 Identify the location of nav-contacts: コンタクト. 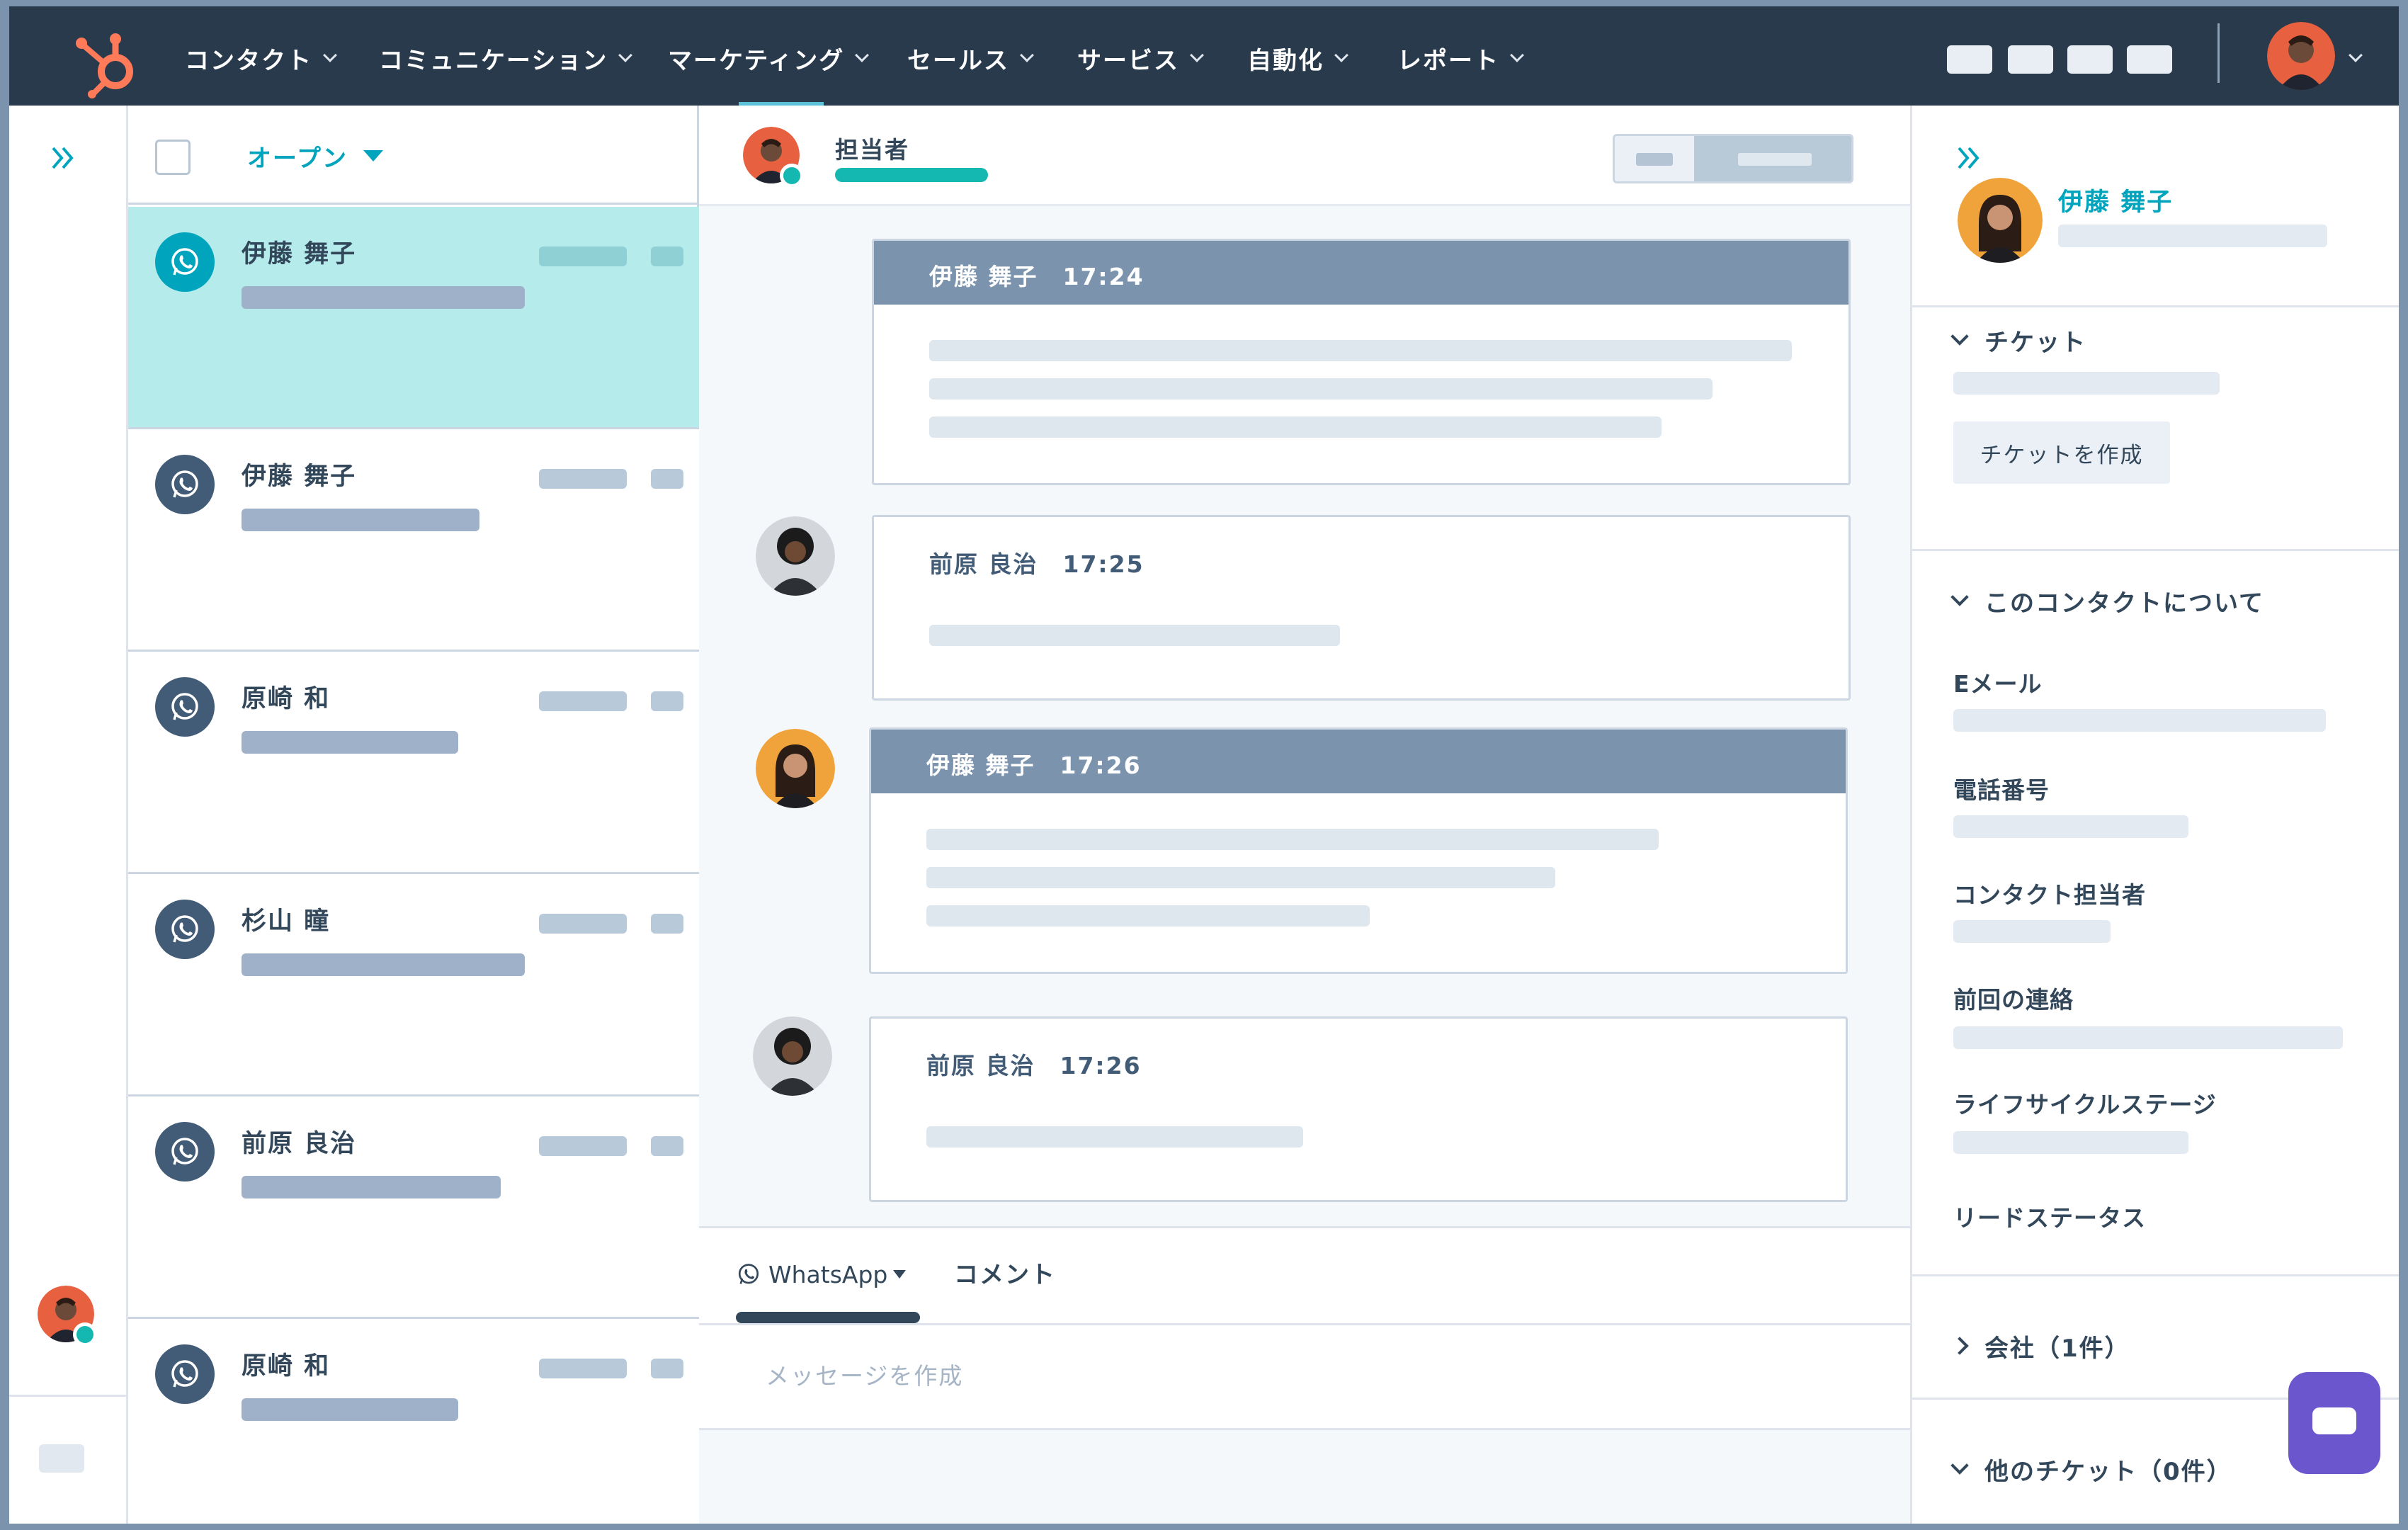
(261, 58).